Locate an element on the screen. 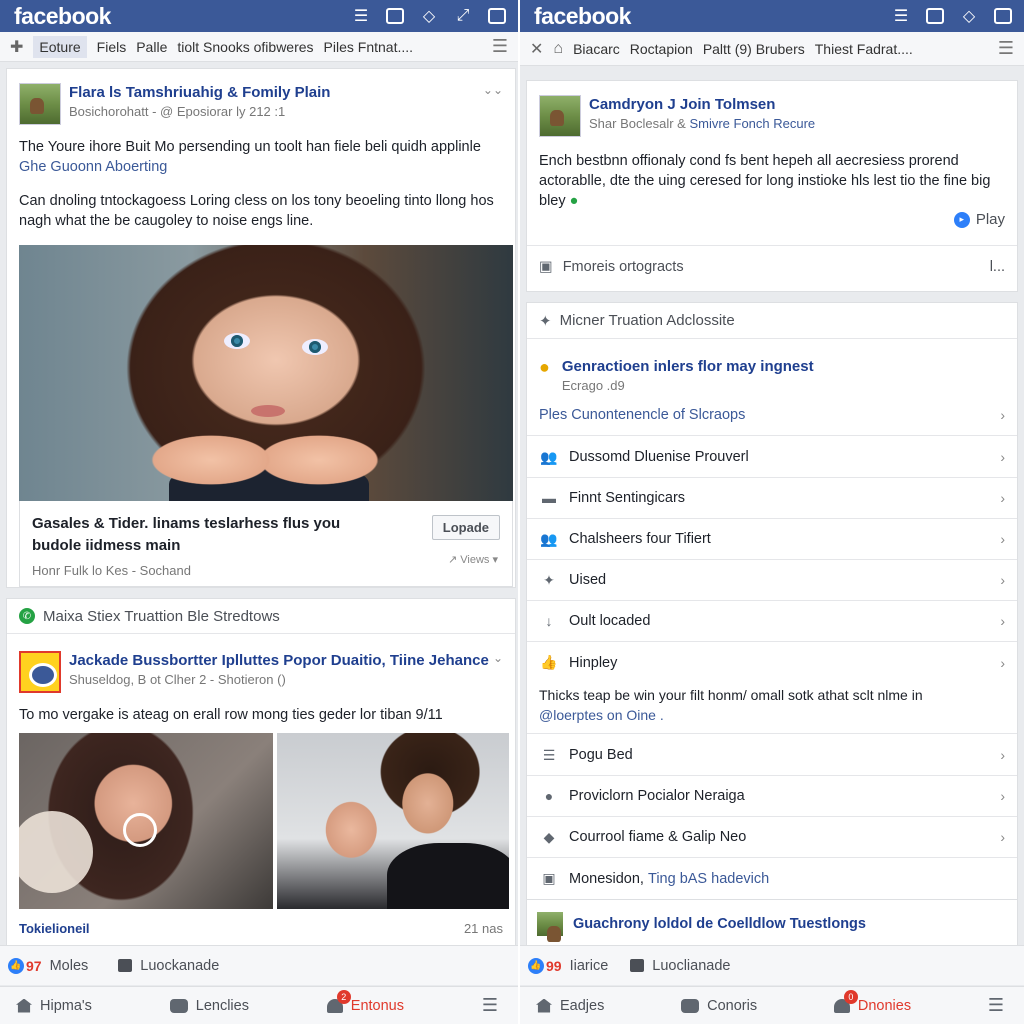 This screenshot has width=1024, height=1024. nav-home: Eadjes is located at coordinates (570, 1006).